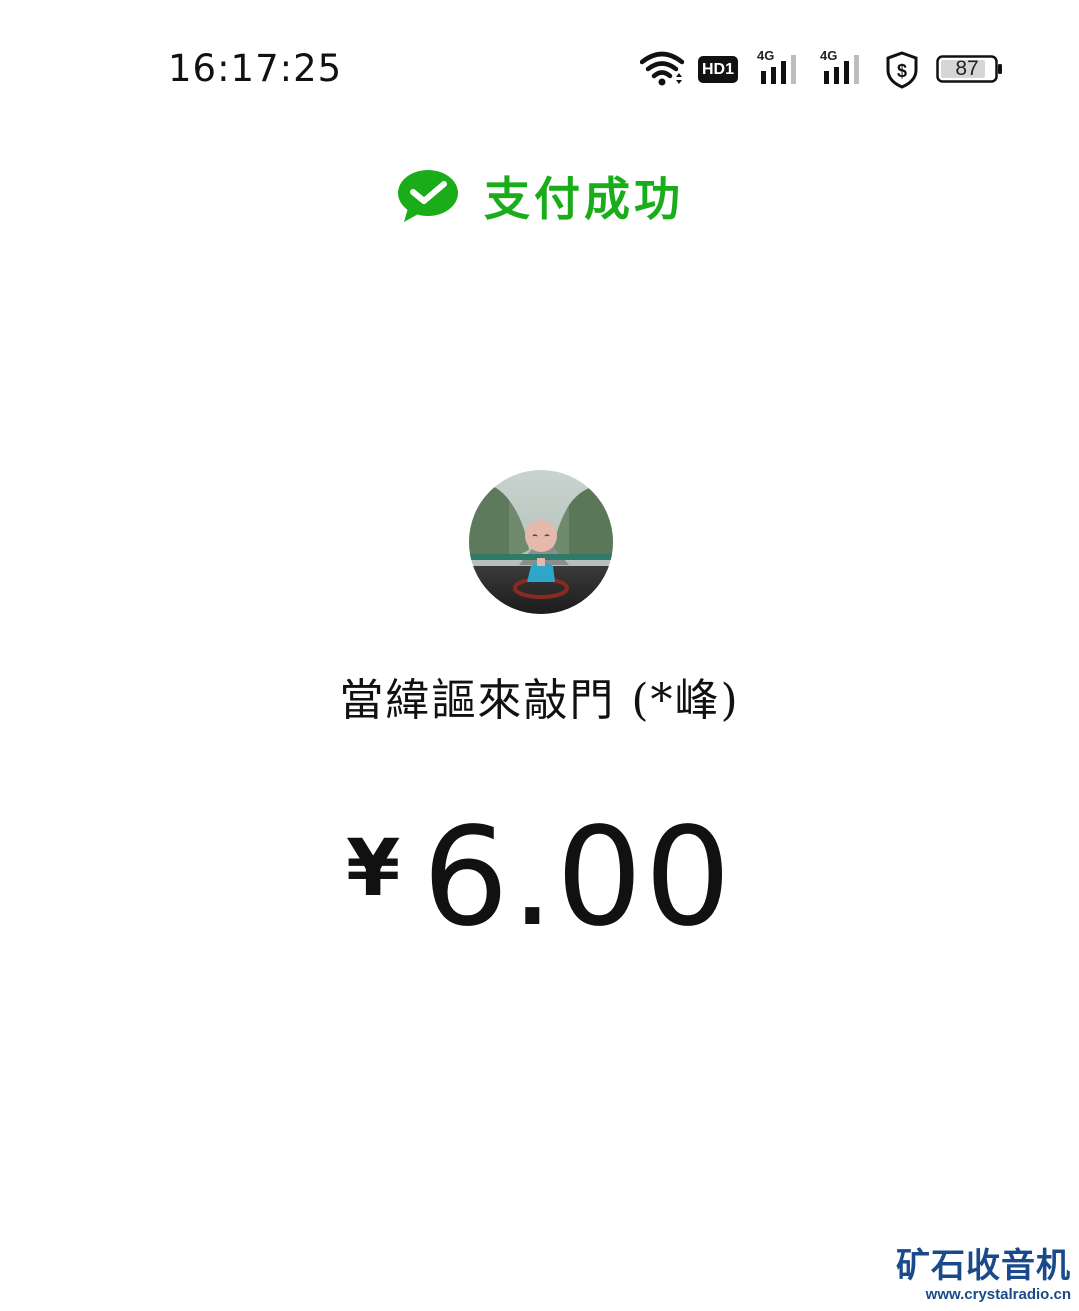  What do you see at coordinates (584, 199) in the screenshot?
I see `payment-success-title: 支付成功` at bounding box center [584, 199].